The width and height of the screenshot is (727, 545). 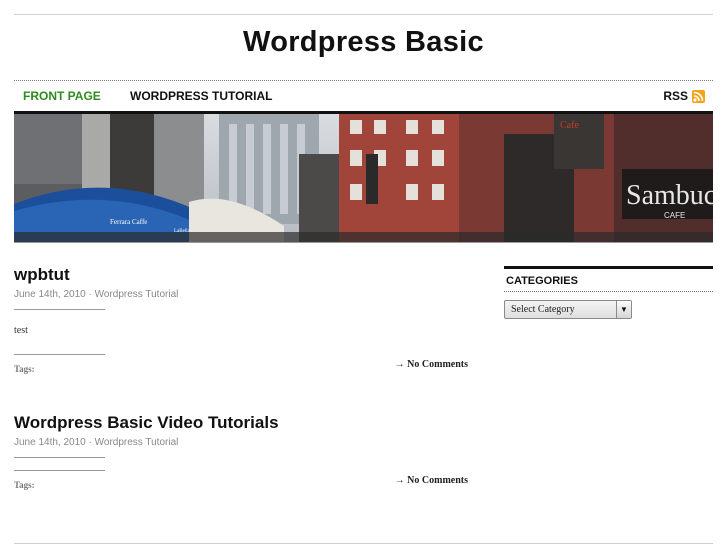 What do you see at coordinates (363, 14) in the screenshot?
I see `top-divider` at bounding box center [363, 14].